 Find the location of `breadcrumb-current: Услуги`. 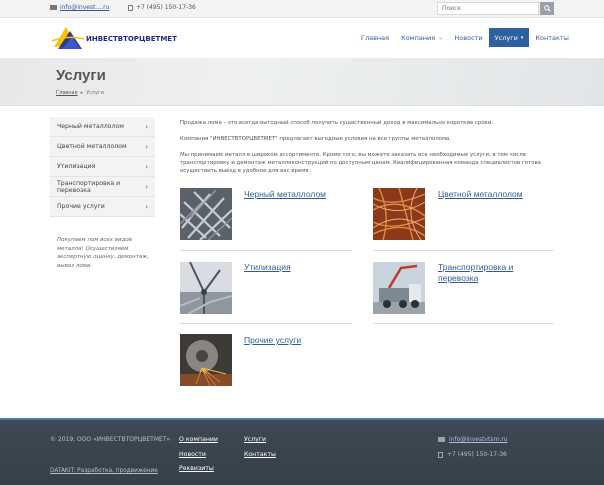

breadcrumb-current: Услуги is located at coordinates (95, 93).